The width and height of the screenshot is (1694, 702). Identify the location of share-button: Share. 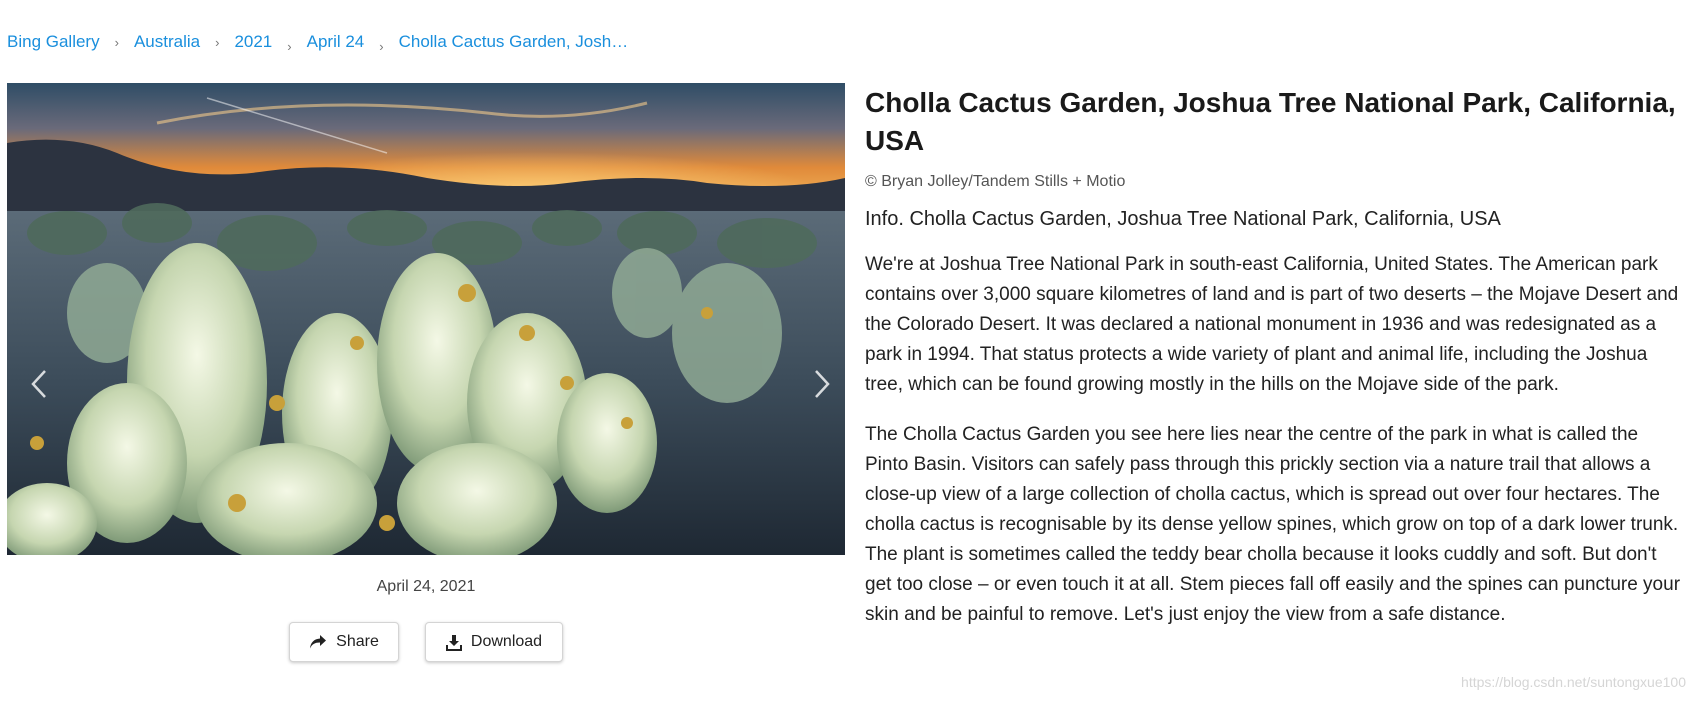
(344, 642).